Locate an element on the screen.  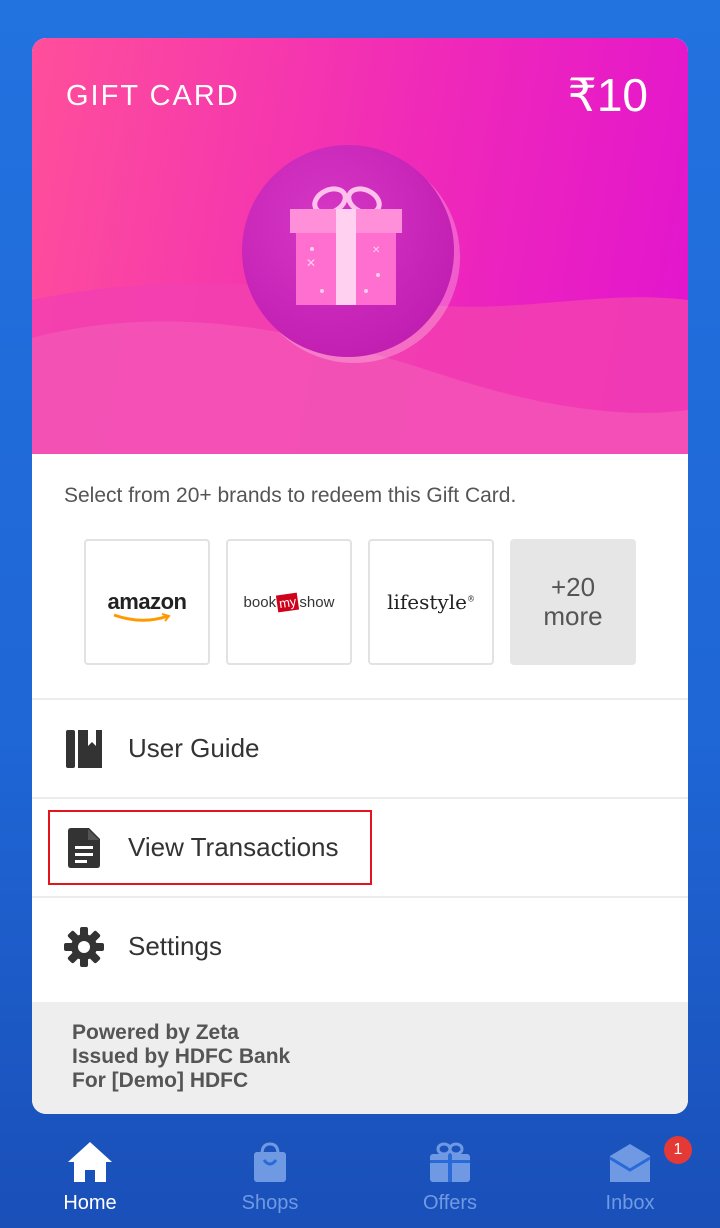
brand-amazon: amazon is located at coordinates (147, 602).